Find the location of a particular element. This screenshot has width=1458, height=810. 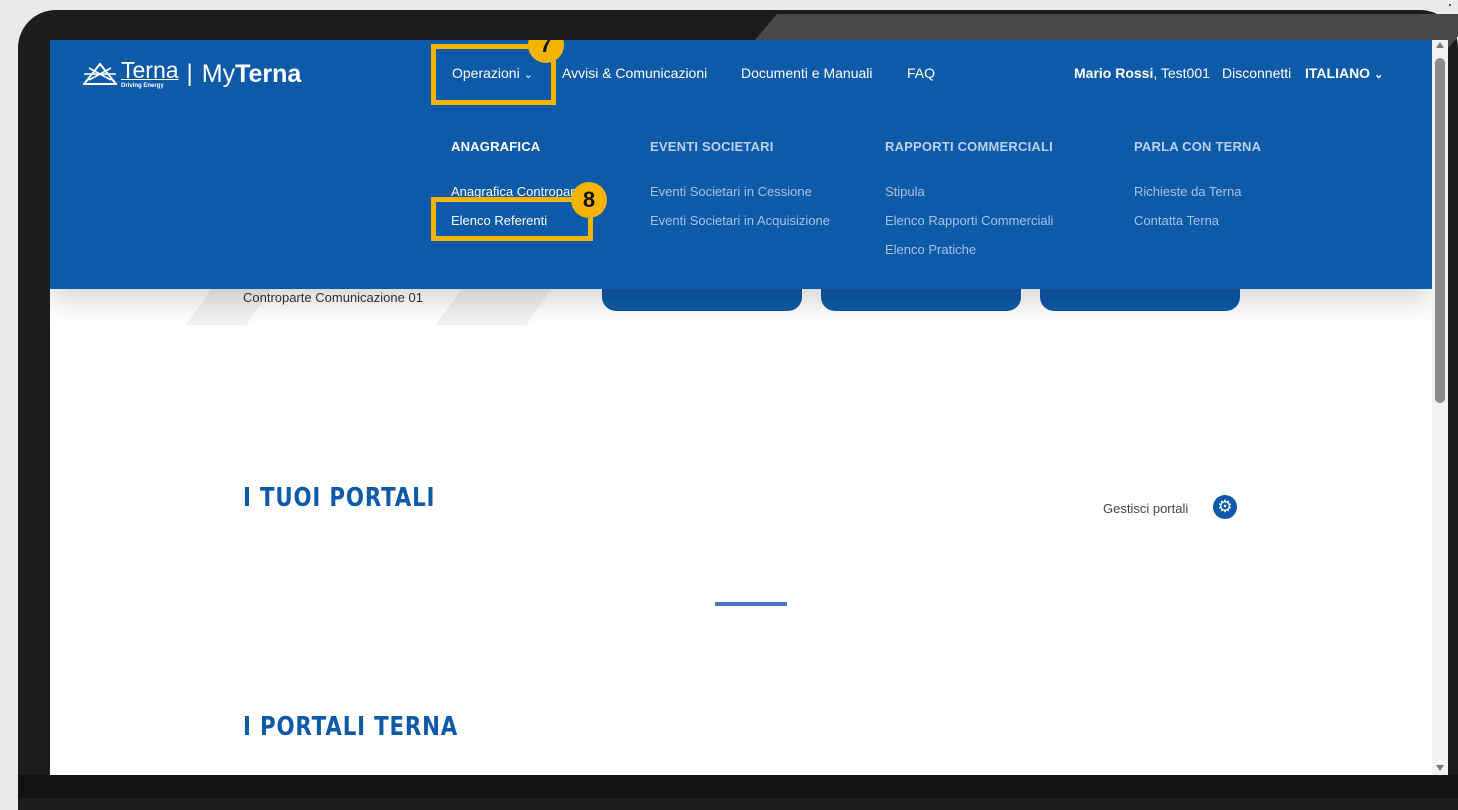

terna-logo: Terna Driving Energy | MyTerna is located at coordinates (192, 74).